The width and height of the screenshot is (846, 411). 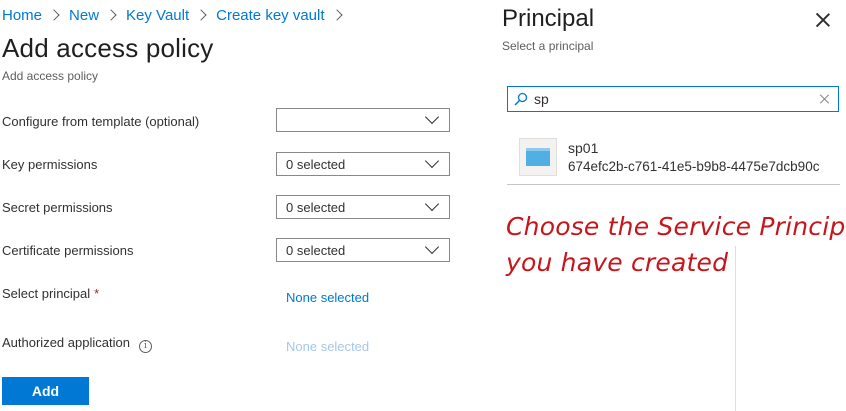 I want to click on breadcrumb-create-key-vault: Create key vault, so click(x=270, y=15).